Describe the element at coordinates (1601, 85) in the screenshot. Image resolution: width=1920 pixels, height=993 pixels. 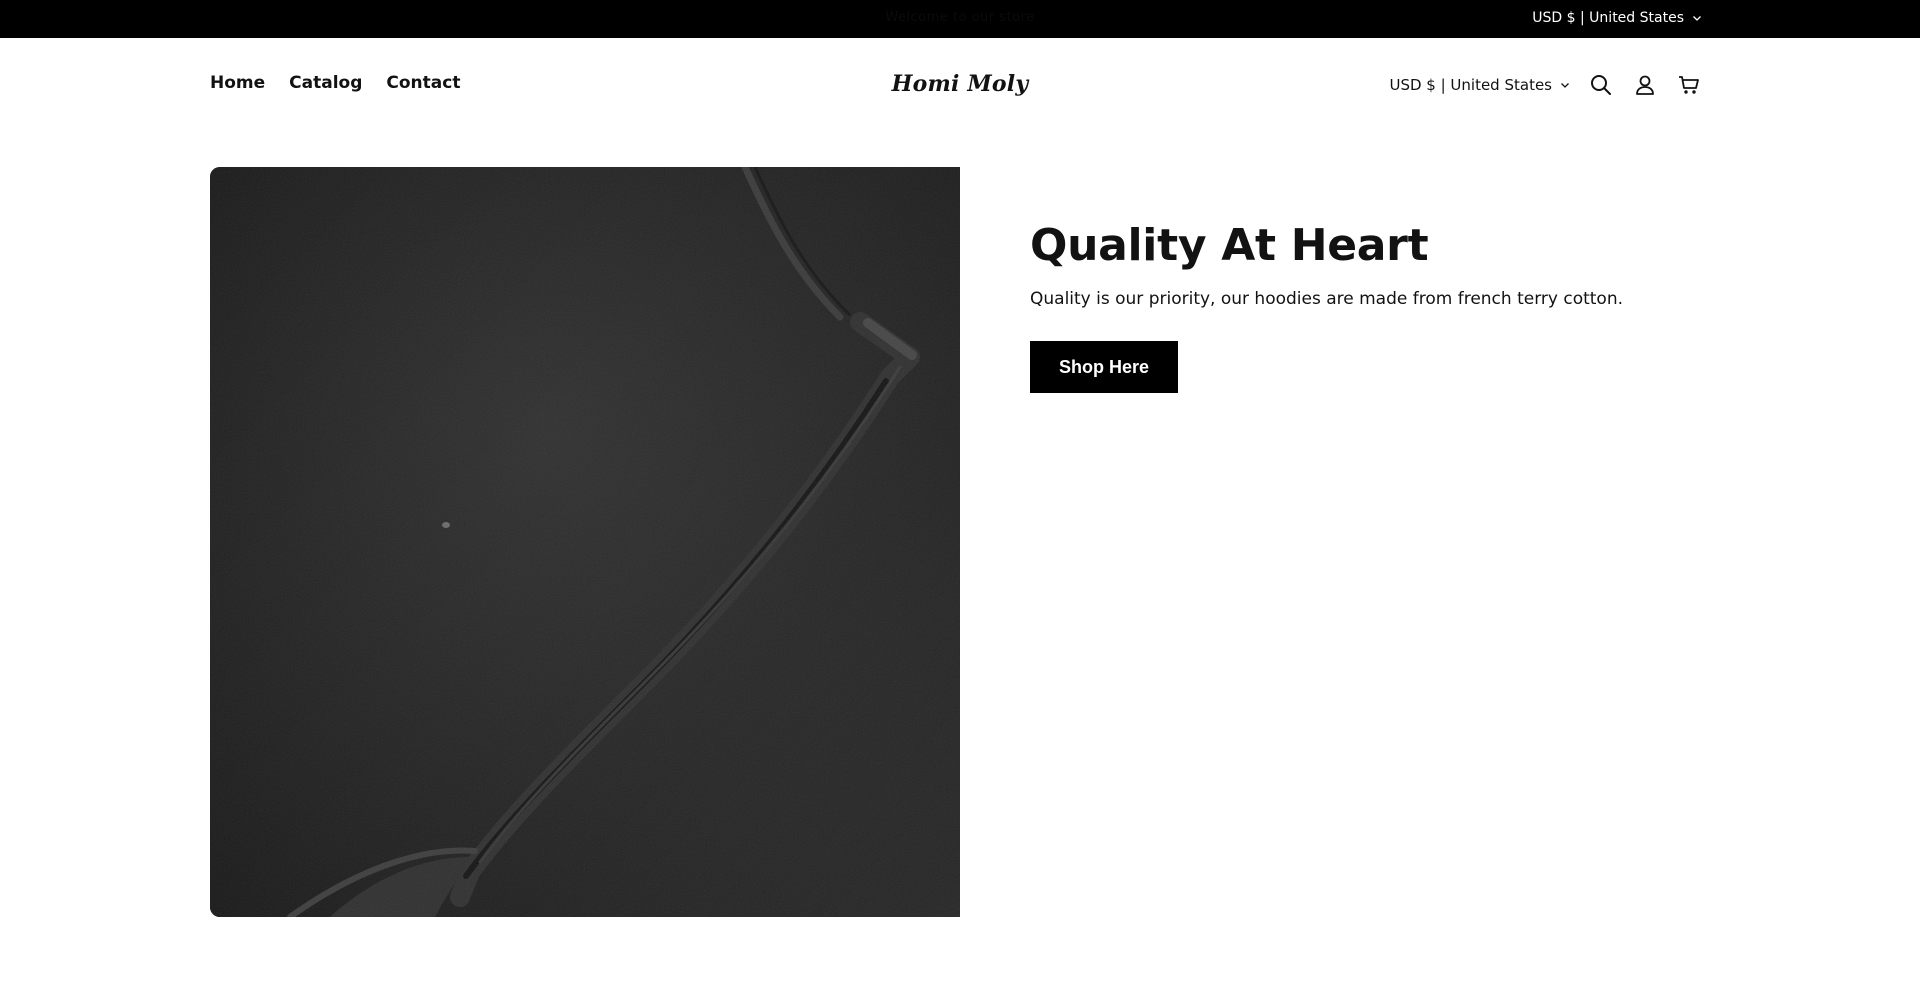
I see `search-icon` at that location.